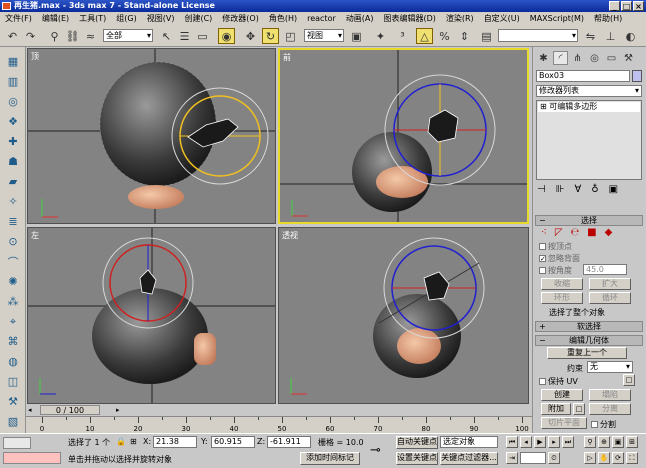  I want to click on named-selection-sets-dropdown, so click(538, 35).